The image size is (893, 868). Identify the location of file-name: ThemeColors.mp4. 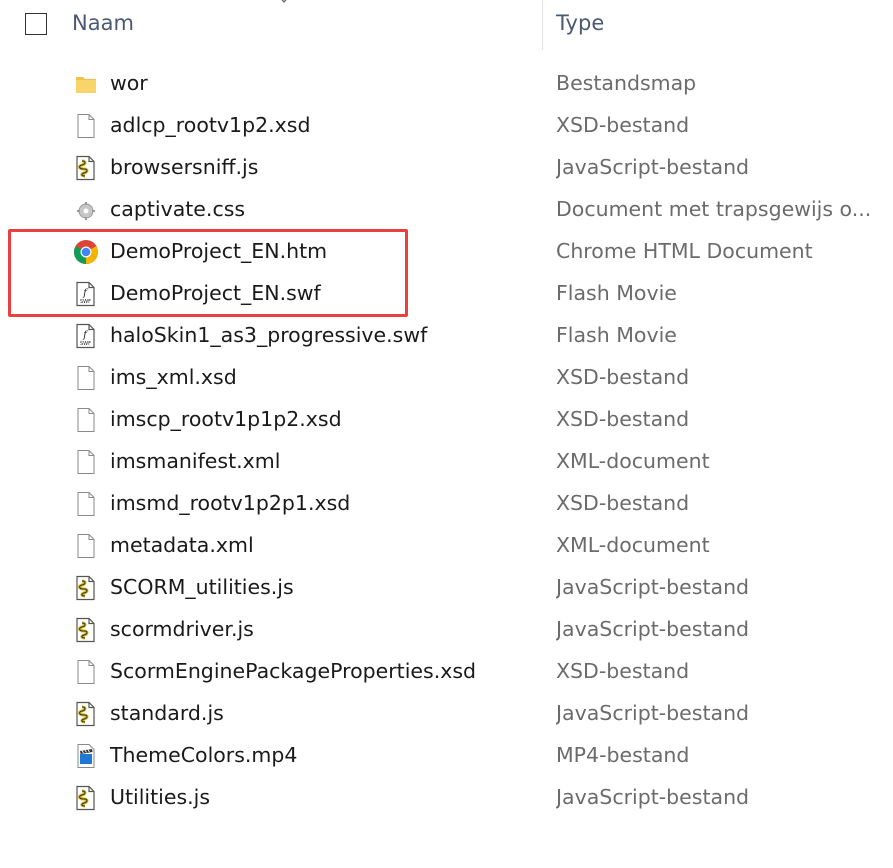
(204, 755).